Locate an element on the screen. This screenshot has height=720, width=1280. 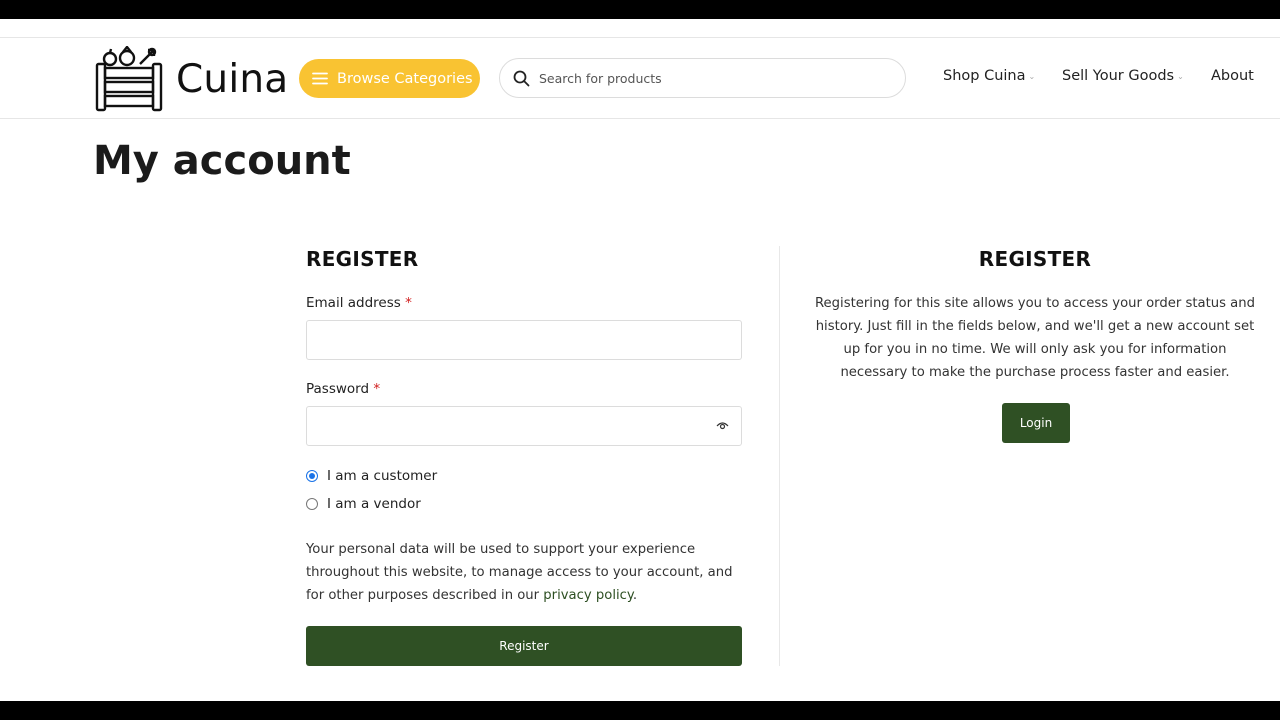
bottom-black-bar is located at coordinates (640, 710).